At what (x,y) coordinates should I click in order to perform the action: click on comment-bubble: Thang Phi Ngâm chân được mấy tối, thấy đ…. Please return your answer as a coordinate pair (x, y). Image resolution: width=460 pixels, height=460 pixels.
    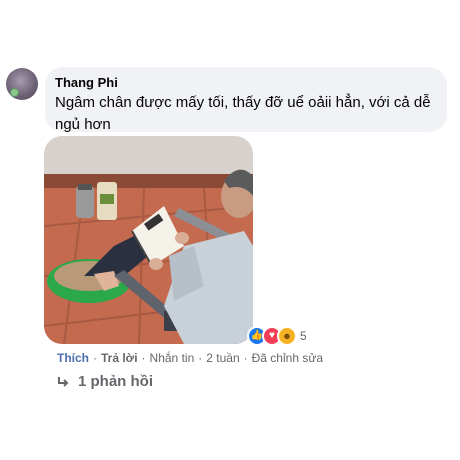
    Looking at the image, I should click on (246, 100).